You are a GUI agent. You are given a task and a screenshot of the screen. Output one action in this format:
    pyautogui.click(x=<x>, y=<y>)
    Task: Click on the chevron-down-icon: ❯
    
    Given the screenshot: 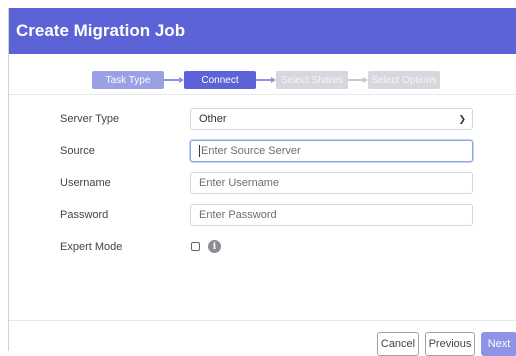 What is the action you would take?
    pyautogui.click(x=462, y=118)
    